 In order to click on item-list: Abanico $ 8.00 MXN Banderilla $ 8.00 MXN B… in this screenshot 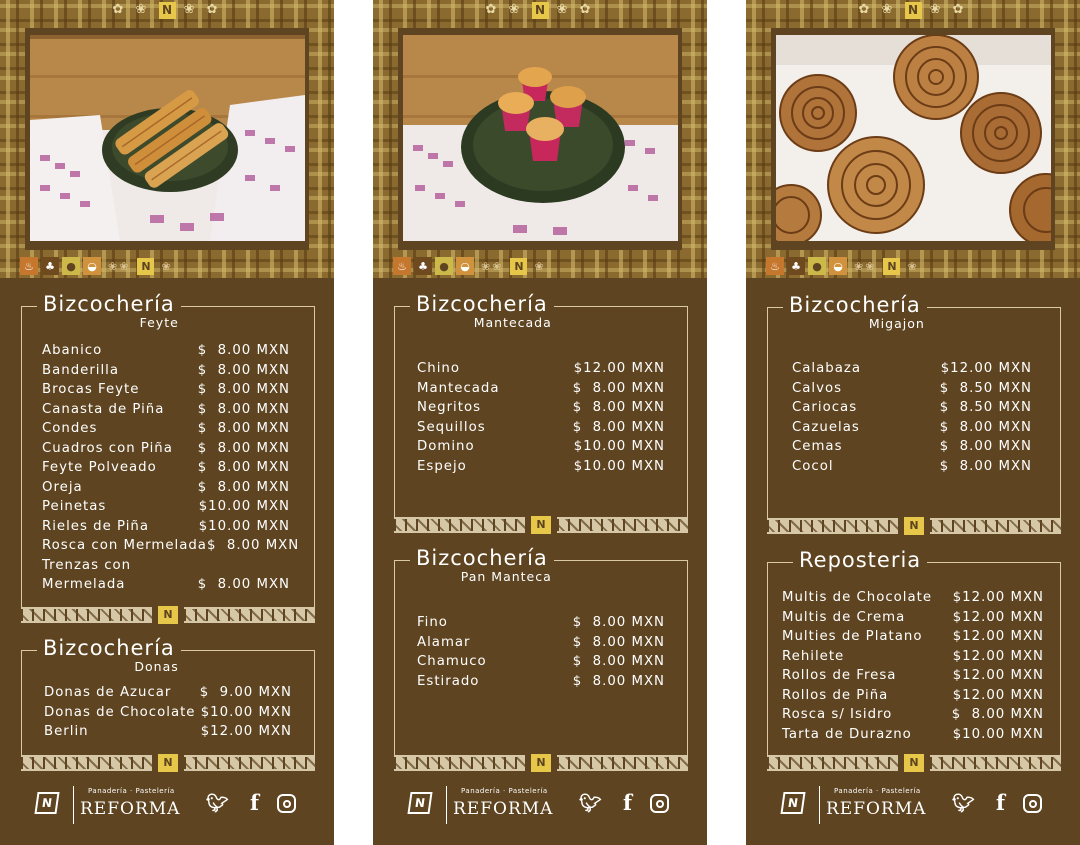, I will do `click(170, 468)`.